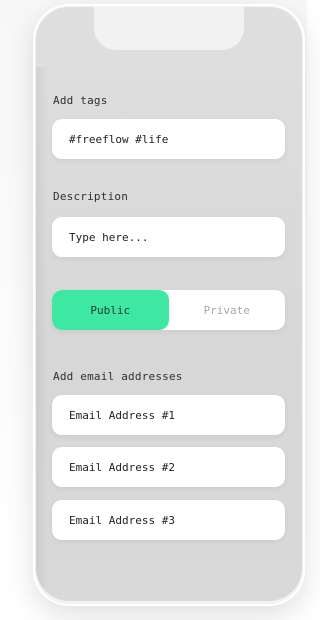  What do you see at coordinates (110, 310) in the screenshot?
I see `public-option: Public` at bounding box center [110, 310].